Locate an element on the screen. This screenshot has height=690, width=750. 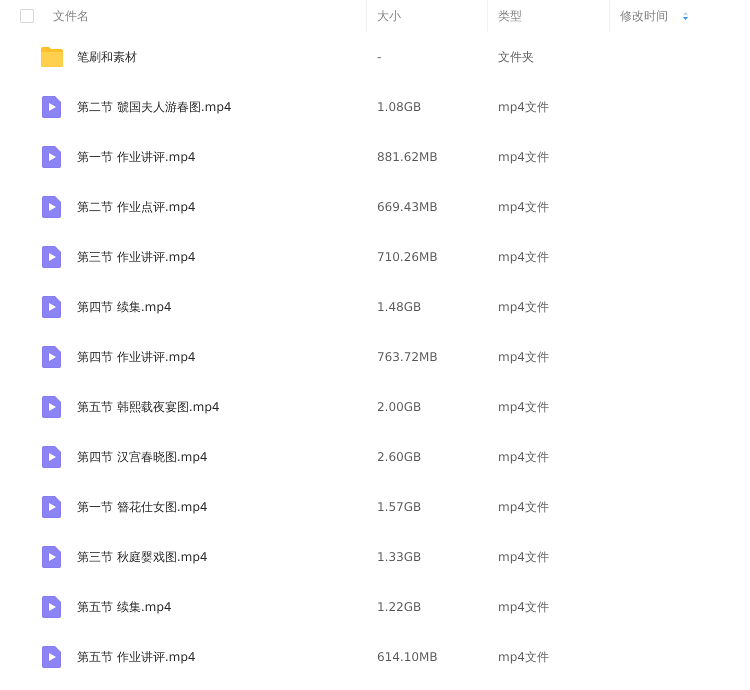
file-name: 第四节 作业讲评.mp4 is located at coordinates (136, 357).